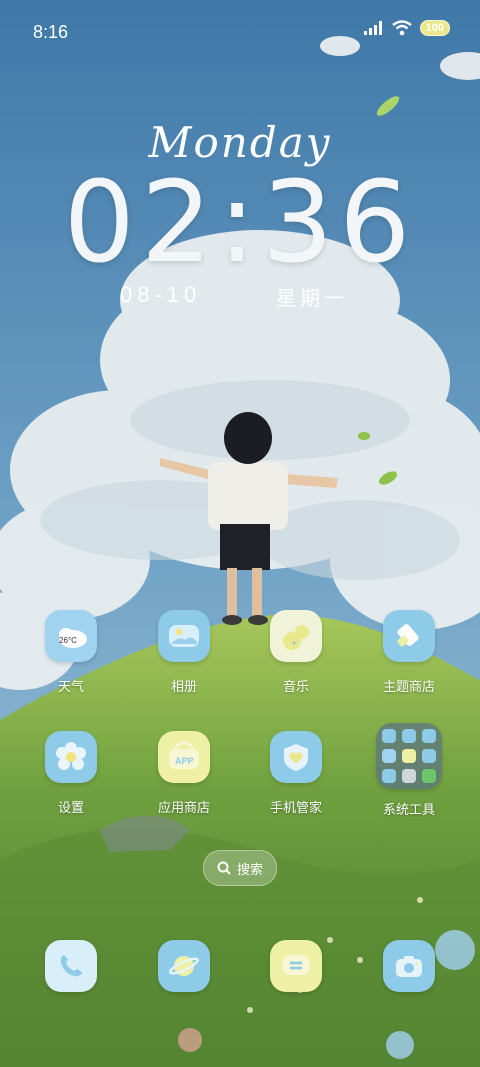 This screenshot has width=480, height=1067. Describe the element at coordinates (409, 636) in the screenshot. I see `theme-store-icon` at that location.